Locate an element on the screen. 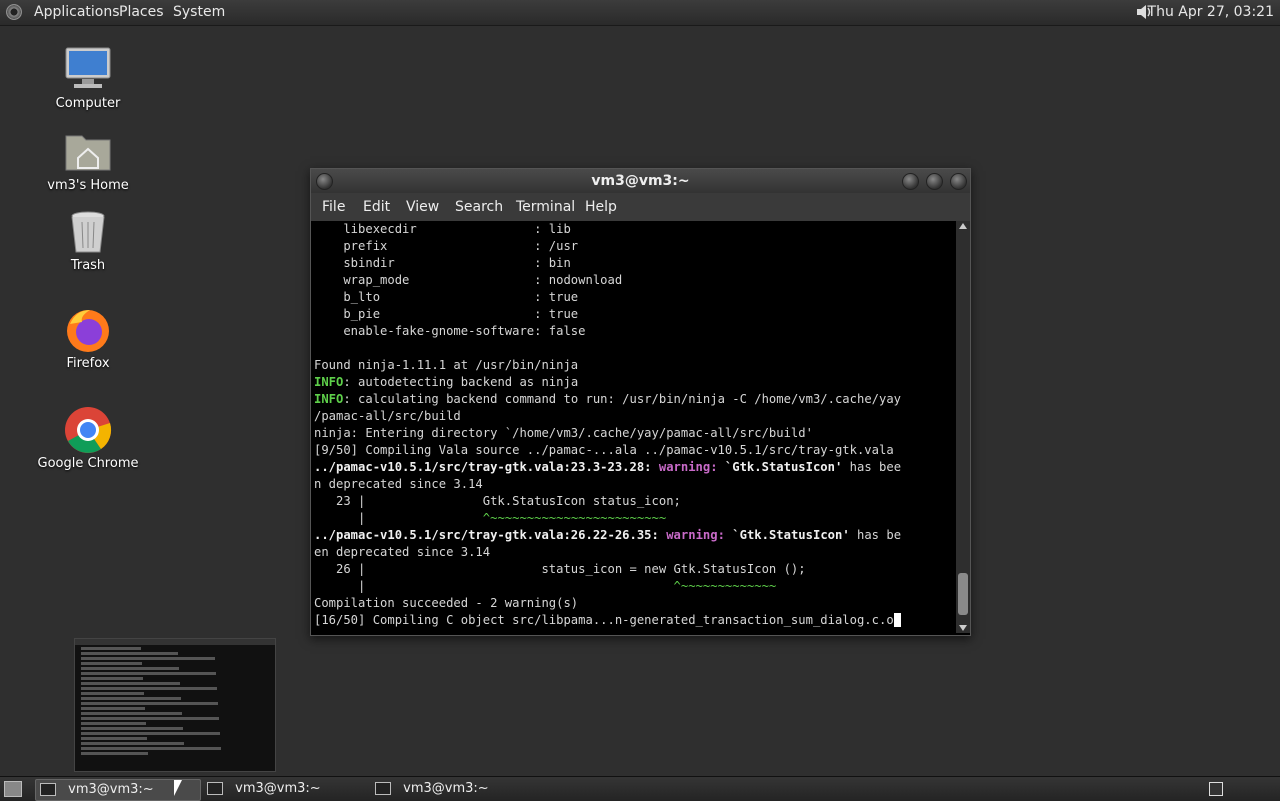  window-titlebar: vm3@vm3:~ is located at coordinates (640, 181).